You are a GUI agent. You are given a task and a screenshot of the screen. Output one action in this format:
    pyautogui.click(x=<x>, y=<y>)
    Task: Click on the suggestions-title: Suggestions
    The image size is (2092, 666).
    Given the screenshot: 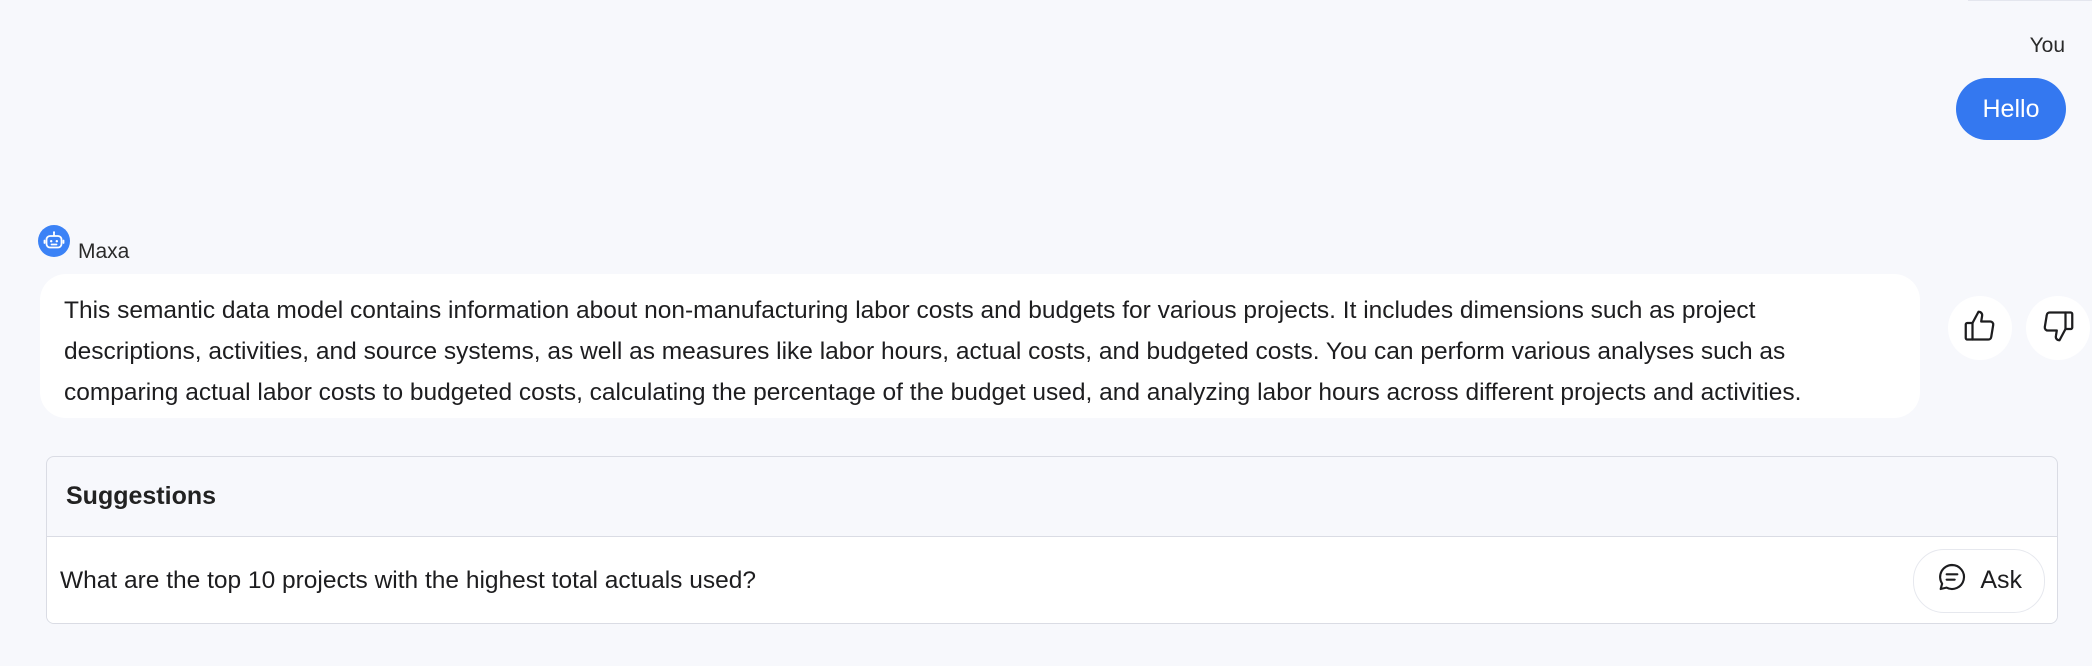 What is the action you would take?
    pyautogui.click(x=1052, y=497)
    